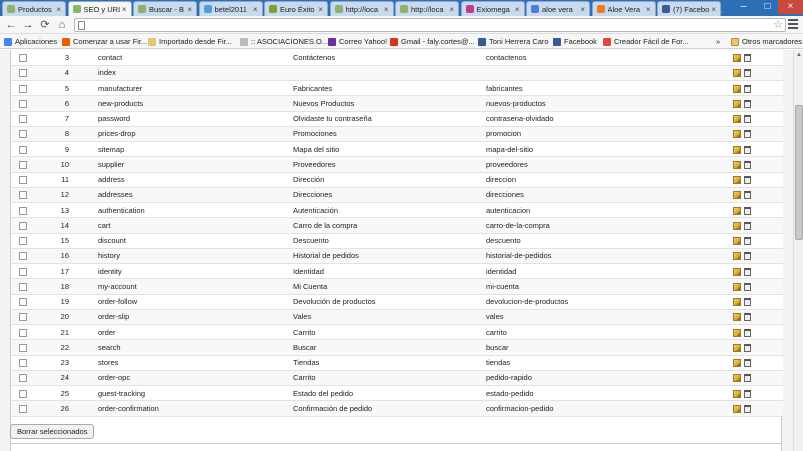 The image size is (803, 451). Describe the element at coordinates (230, 8) in the screenshot. I see `browser-tab: betel2011 ×` at that location.